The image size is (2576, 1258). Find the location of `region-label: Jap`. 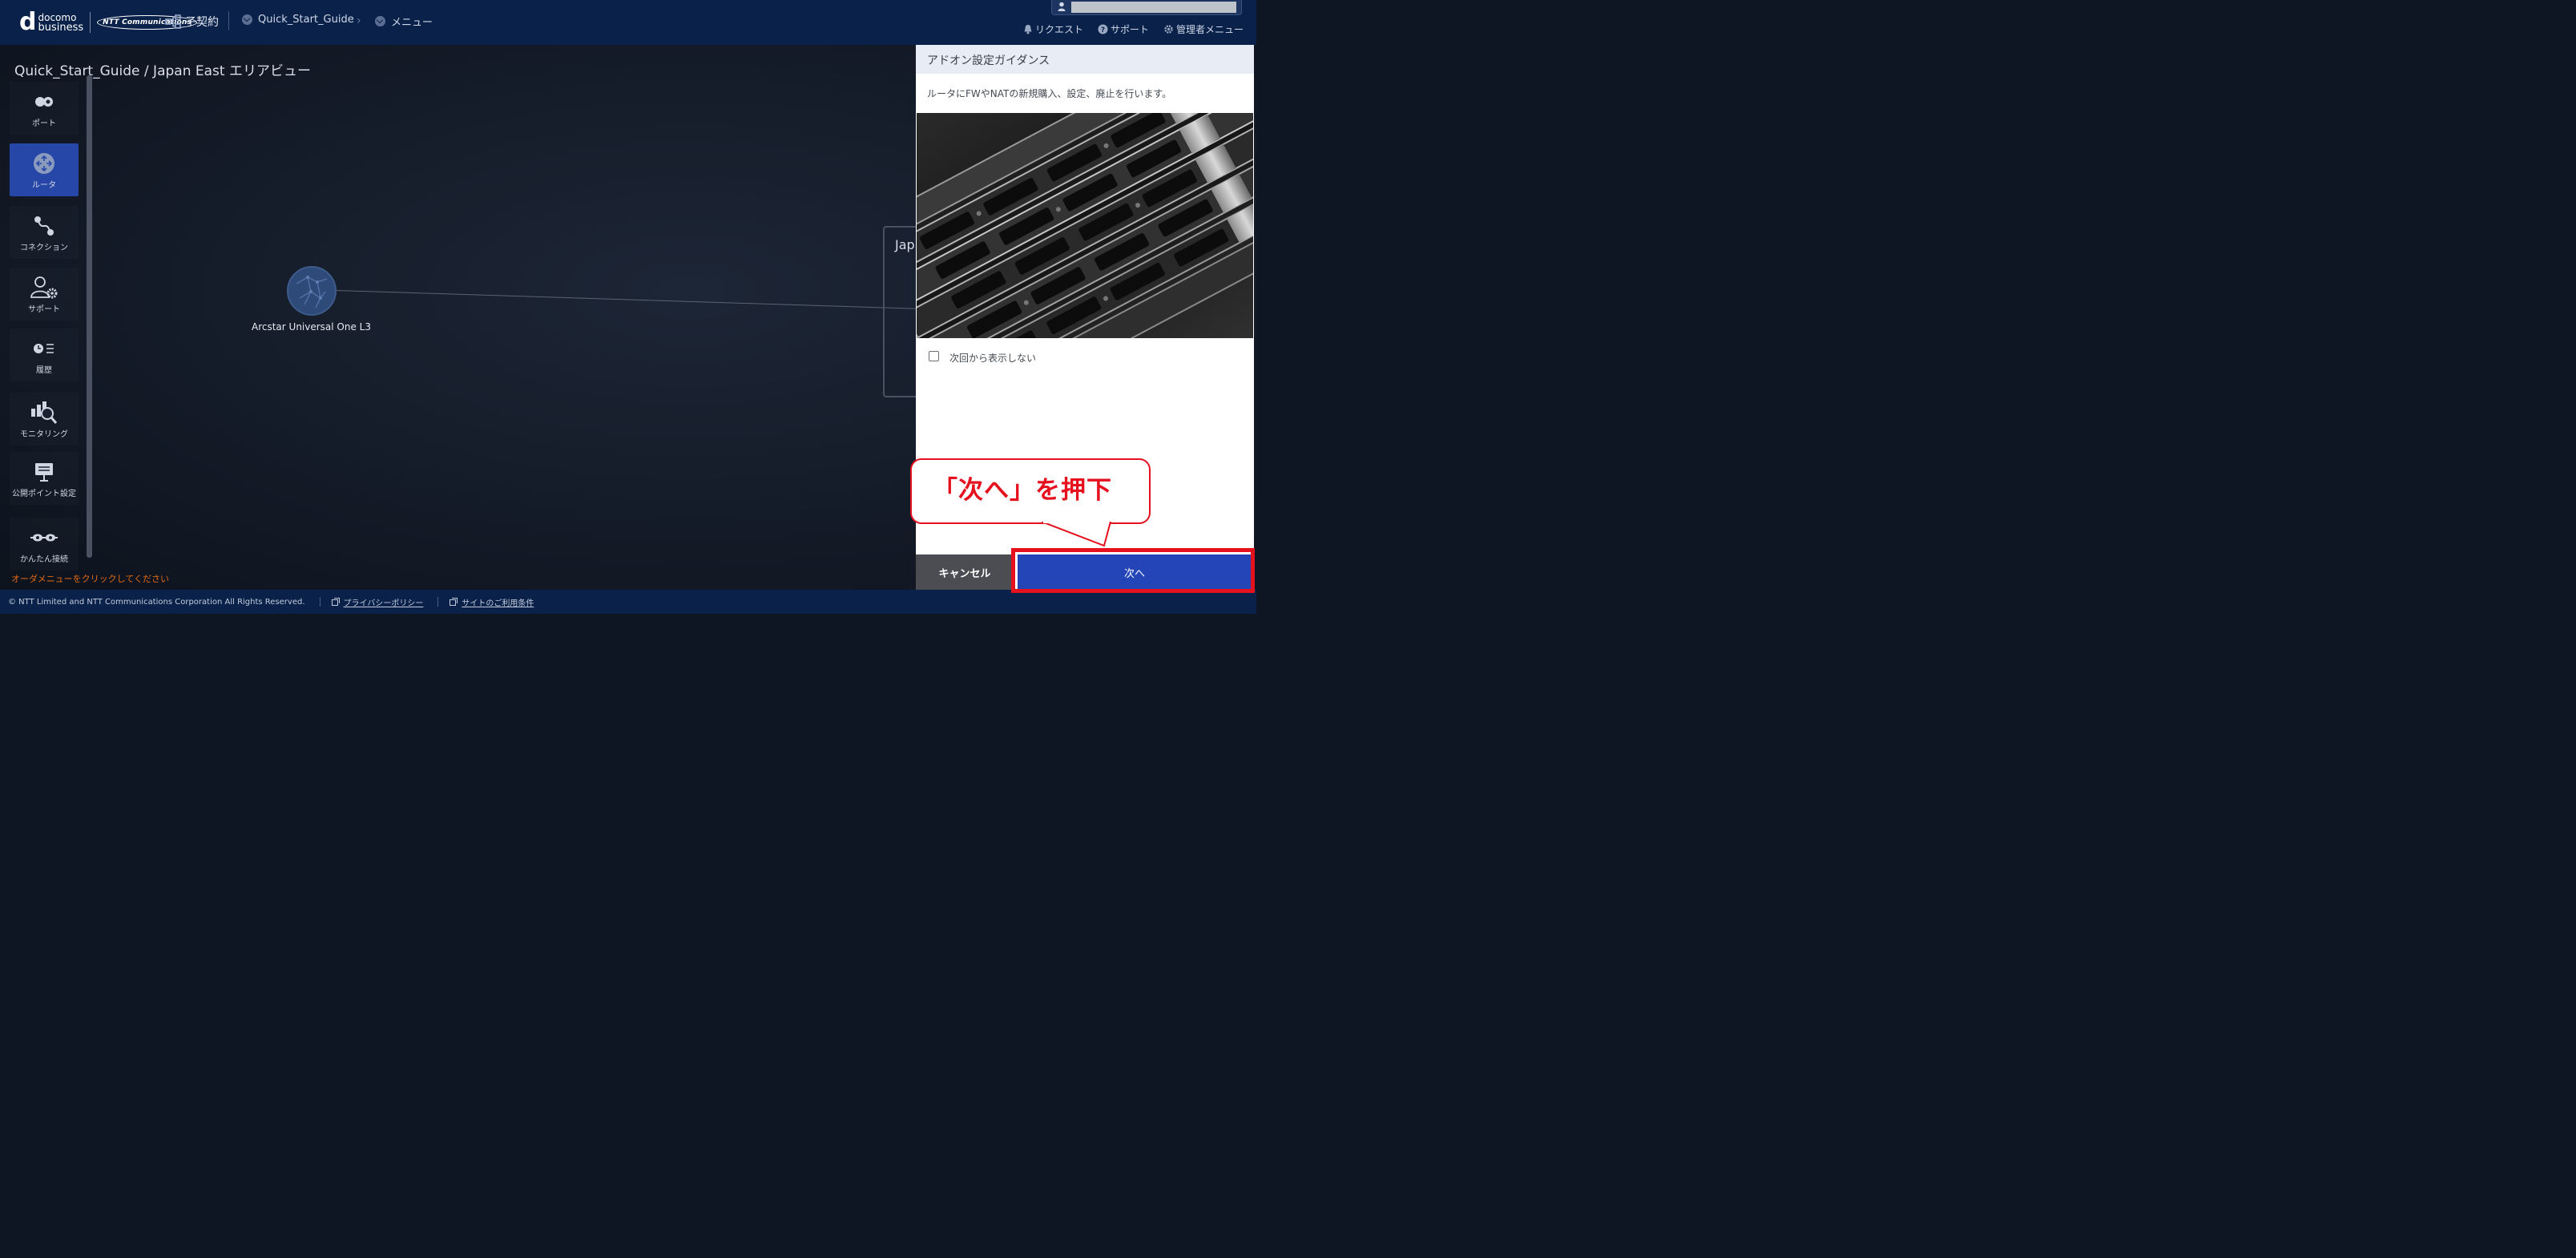

region-label: Jap is located at coordinates (905, 245).